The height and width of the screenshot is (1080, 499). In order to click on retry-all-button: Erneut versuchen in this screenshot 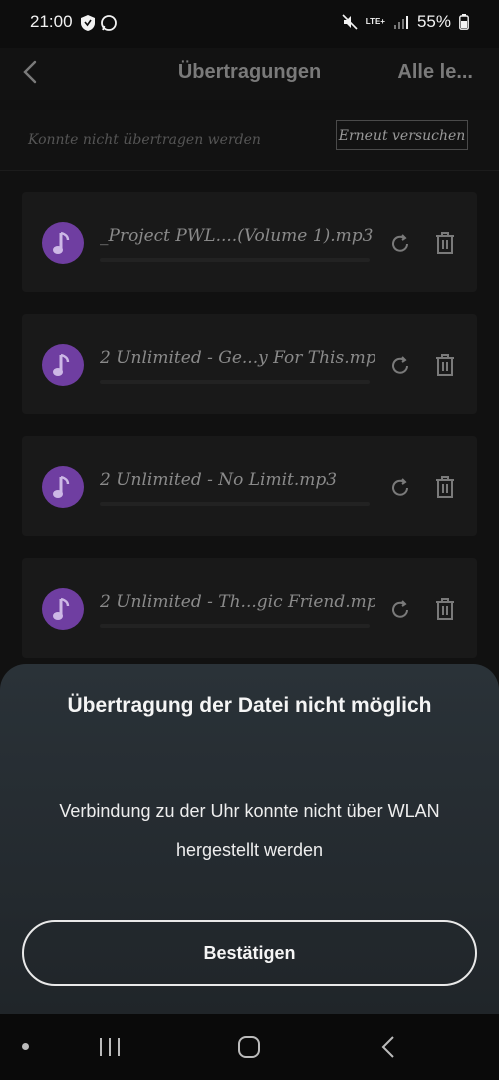, I will do `click(402, 135)`.